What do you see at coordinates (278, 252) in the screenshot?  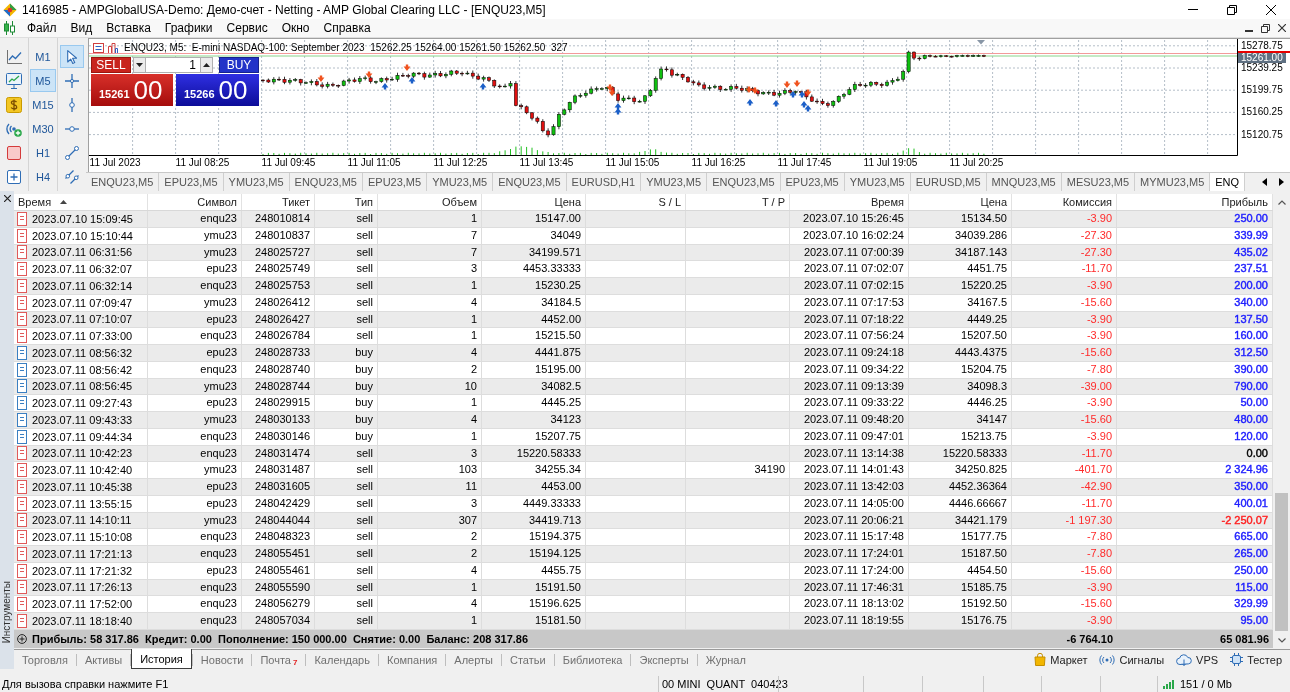 I see `table-cell: 248025727` at bounding box center [278, 252].